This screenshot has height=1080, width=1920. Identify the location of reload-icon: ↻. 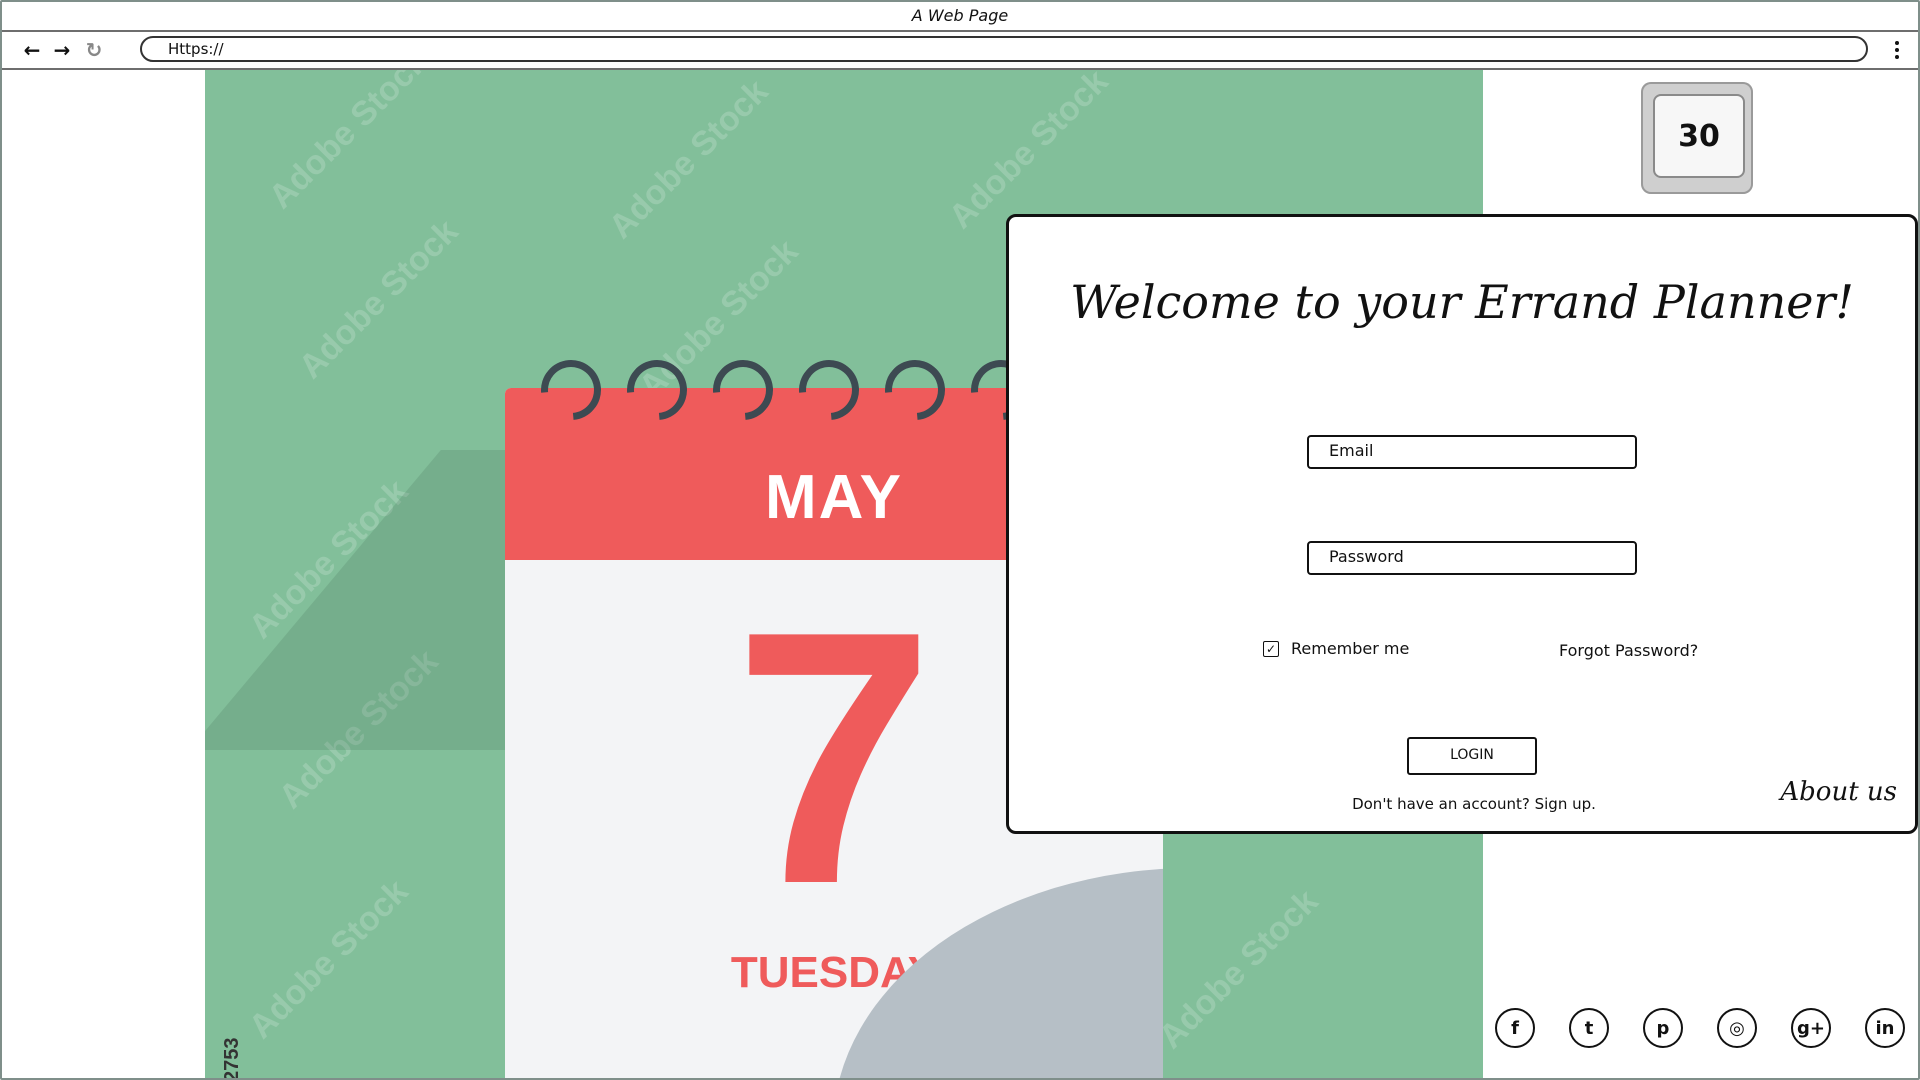
(94, 50).